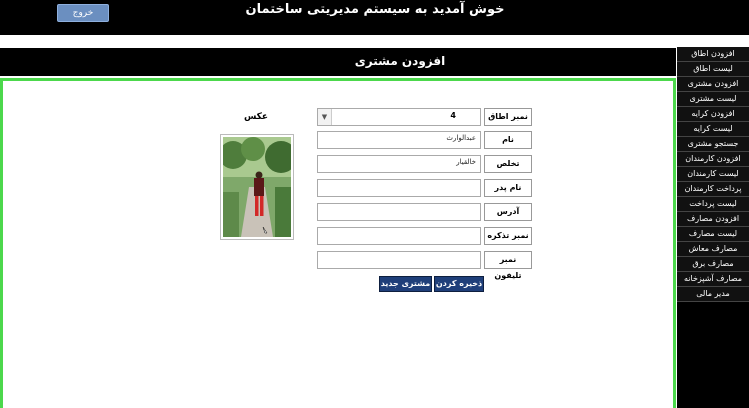 The height and width of the screenshot is (408, 749). I want to click on sidebar-item-electricity-expenses: مصارف برق, so click(713, 264).